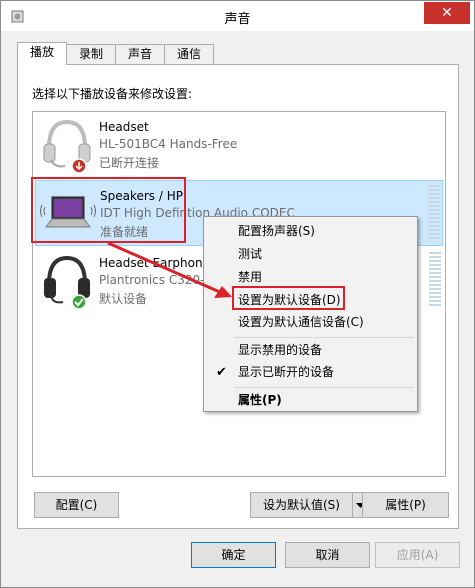 Image resolution: width=475 pixels, height=588 pixels. What do you see at coordinates (168, 144) in the screenshot?
I see `device-description: HL-501BC4 Hands-Free` at bounding box center [168, 144].